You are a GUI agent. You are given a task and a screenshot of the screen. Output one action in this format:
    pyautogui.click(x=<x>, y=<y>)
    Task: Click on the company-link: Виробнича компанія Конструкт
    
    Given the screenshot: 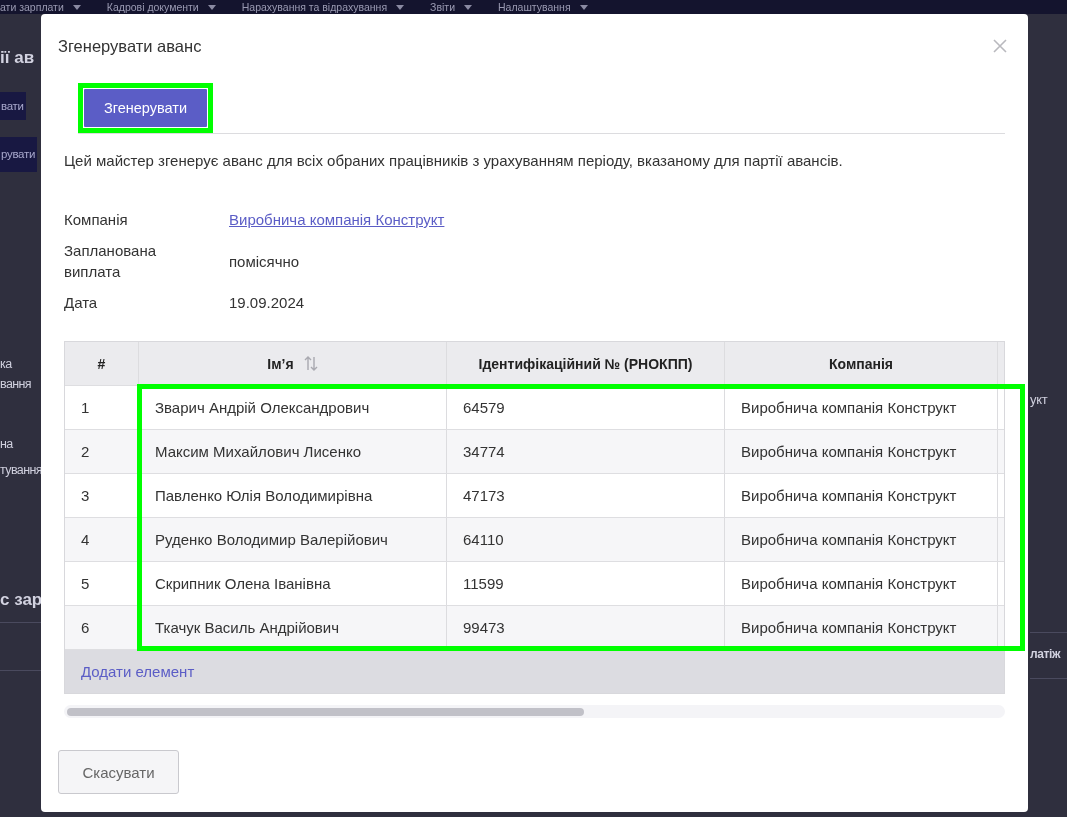 What is the action you would take?
    pyautogui.click(x=337, y=219)
    